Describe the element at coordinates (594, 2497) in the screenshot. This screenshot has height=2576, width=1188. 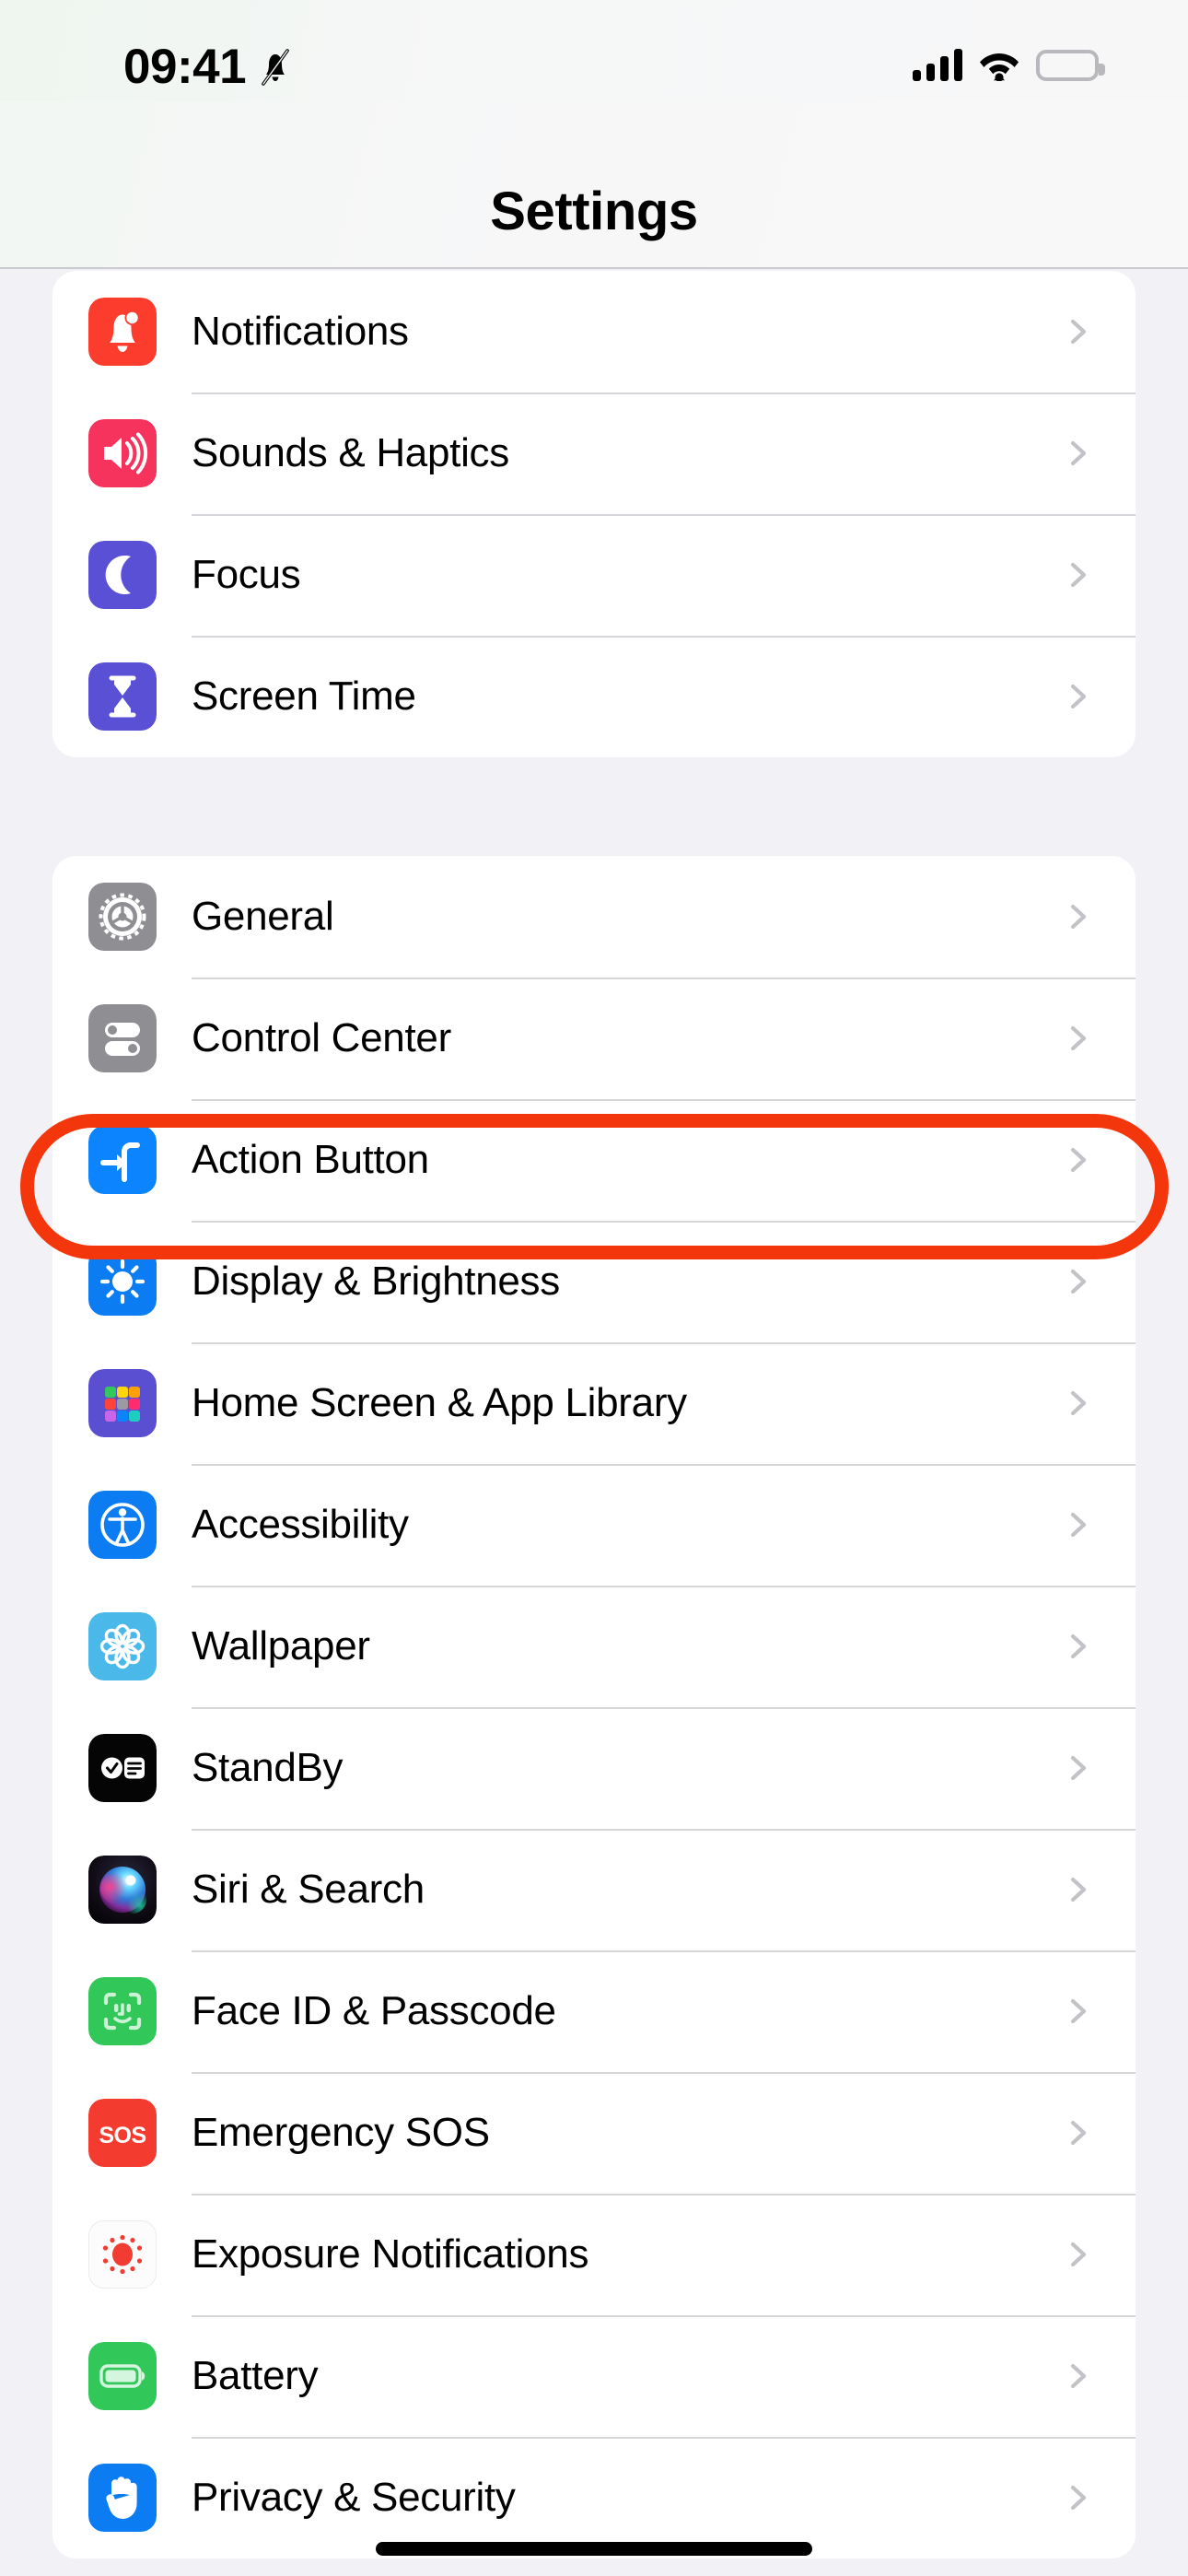
I see `settings-row-privacy-security: Privacy & Security` at that location.